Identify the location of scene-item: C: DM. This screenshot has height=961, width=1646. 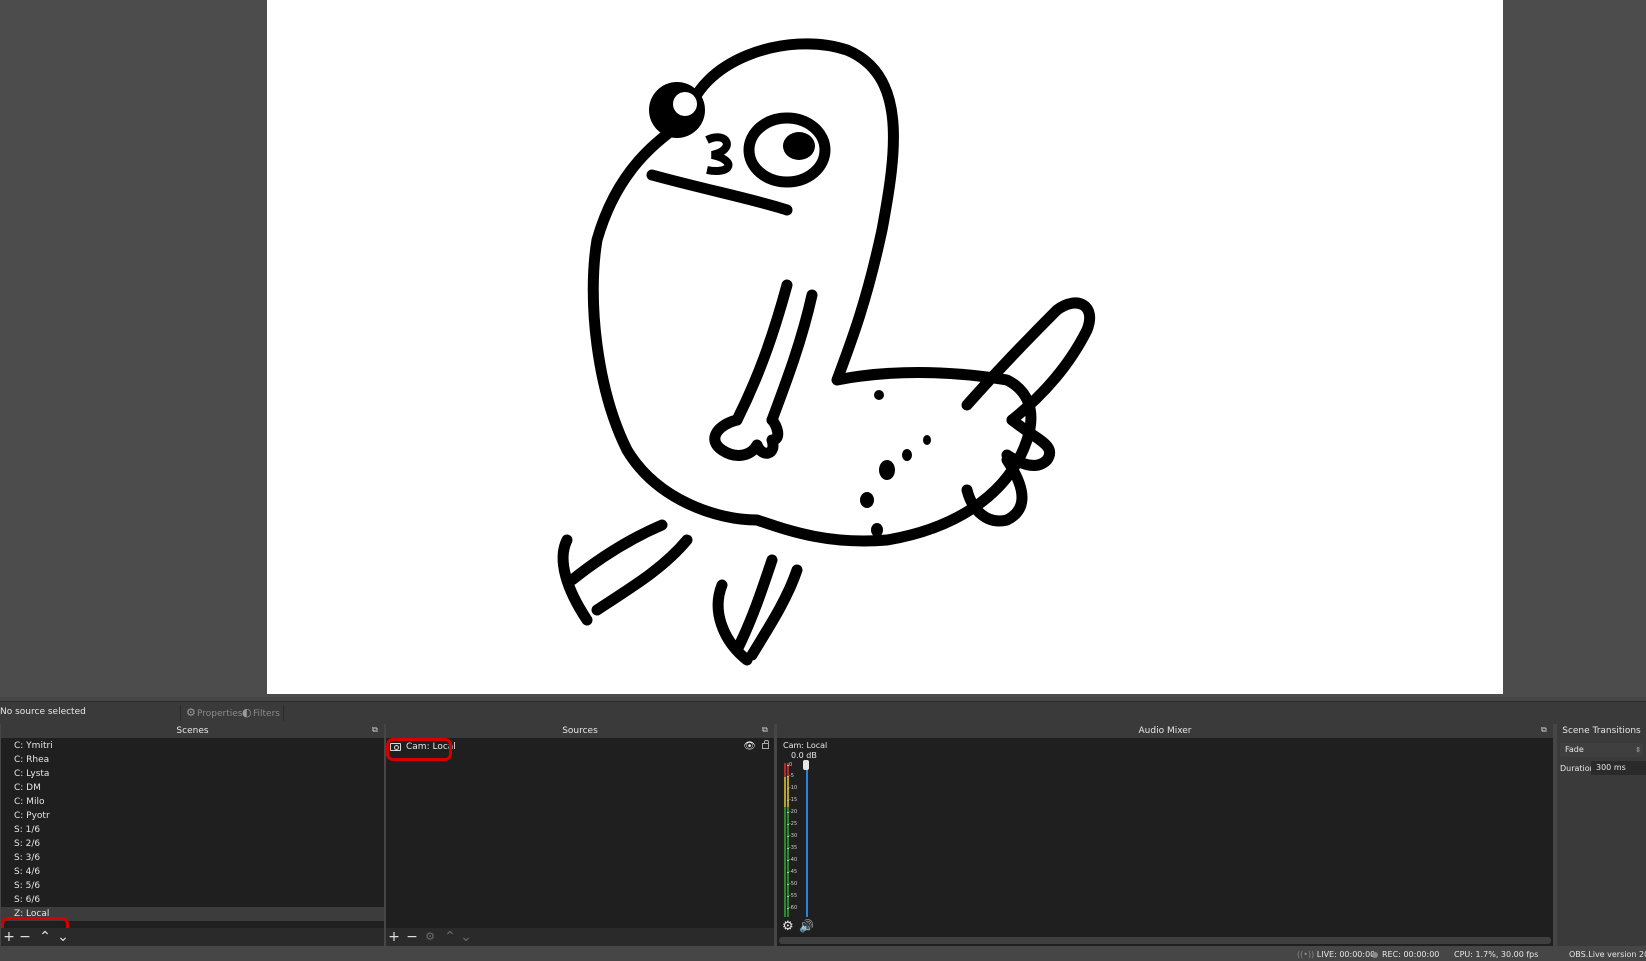
(192, 788).